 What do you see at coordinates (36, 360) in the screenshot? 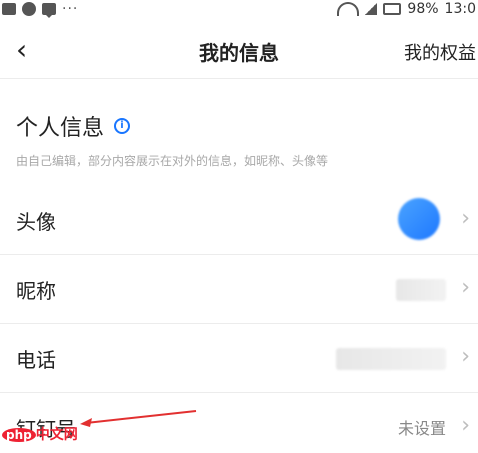
I see `row-label: 电话` at bounding box center [36, 360].